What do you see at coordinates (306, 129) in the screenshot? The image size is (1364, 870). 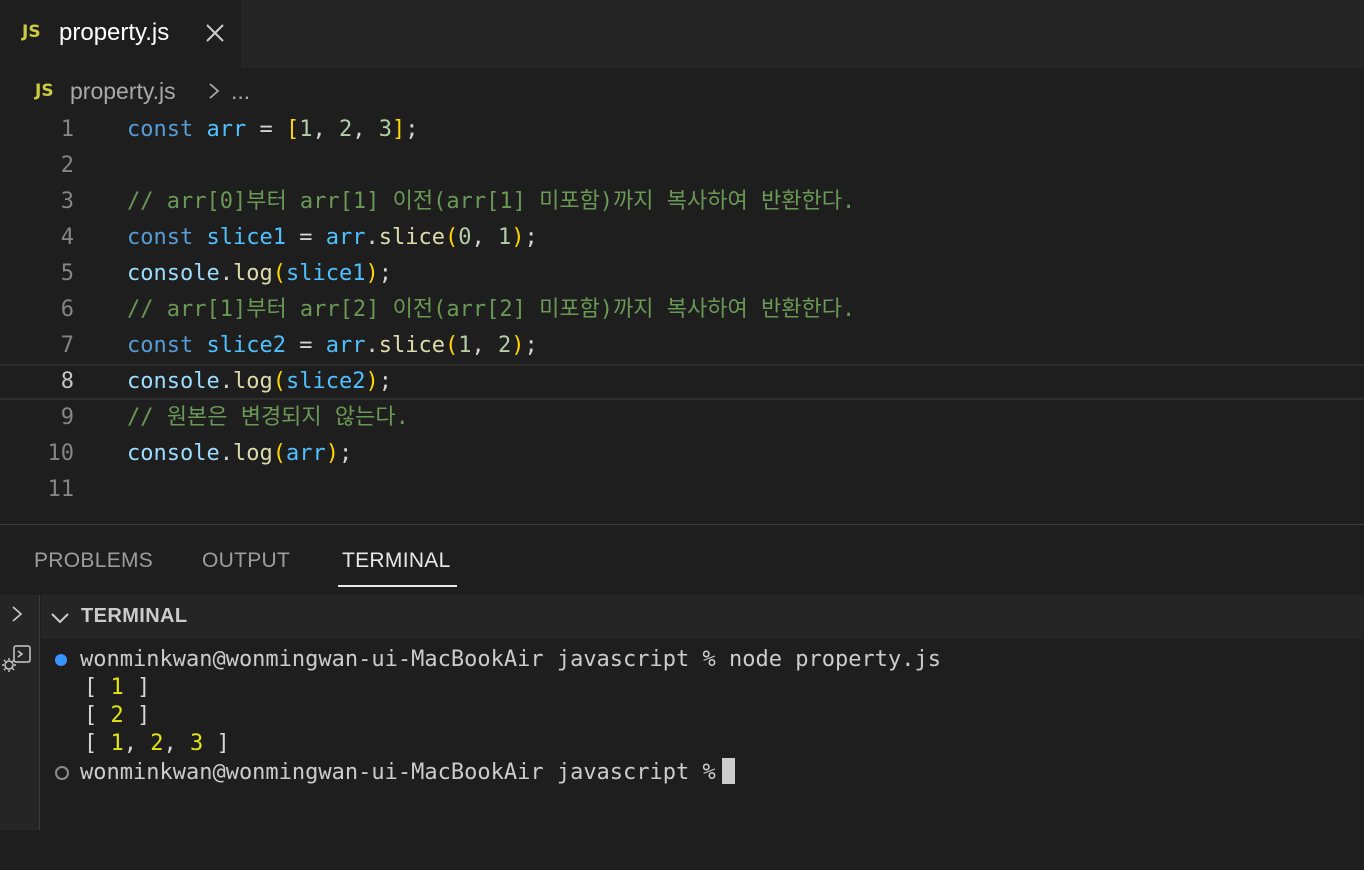 I see `code-token: 1` at bounding box center [306, 129].